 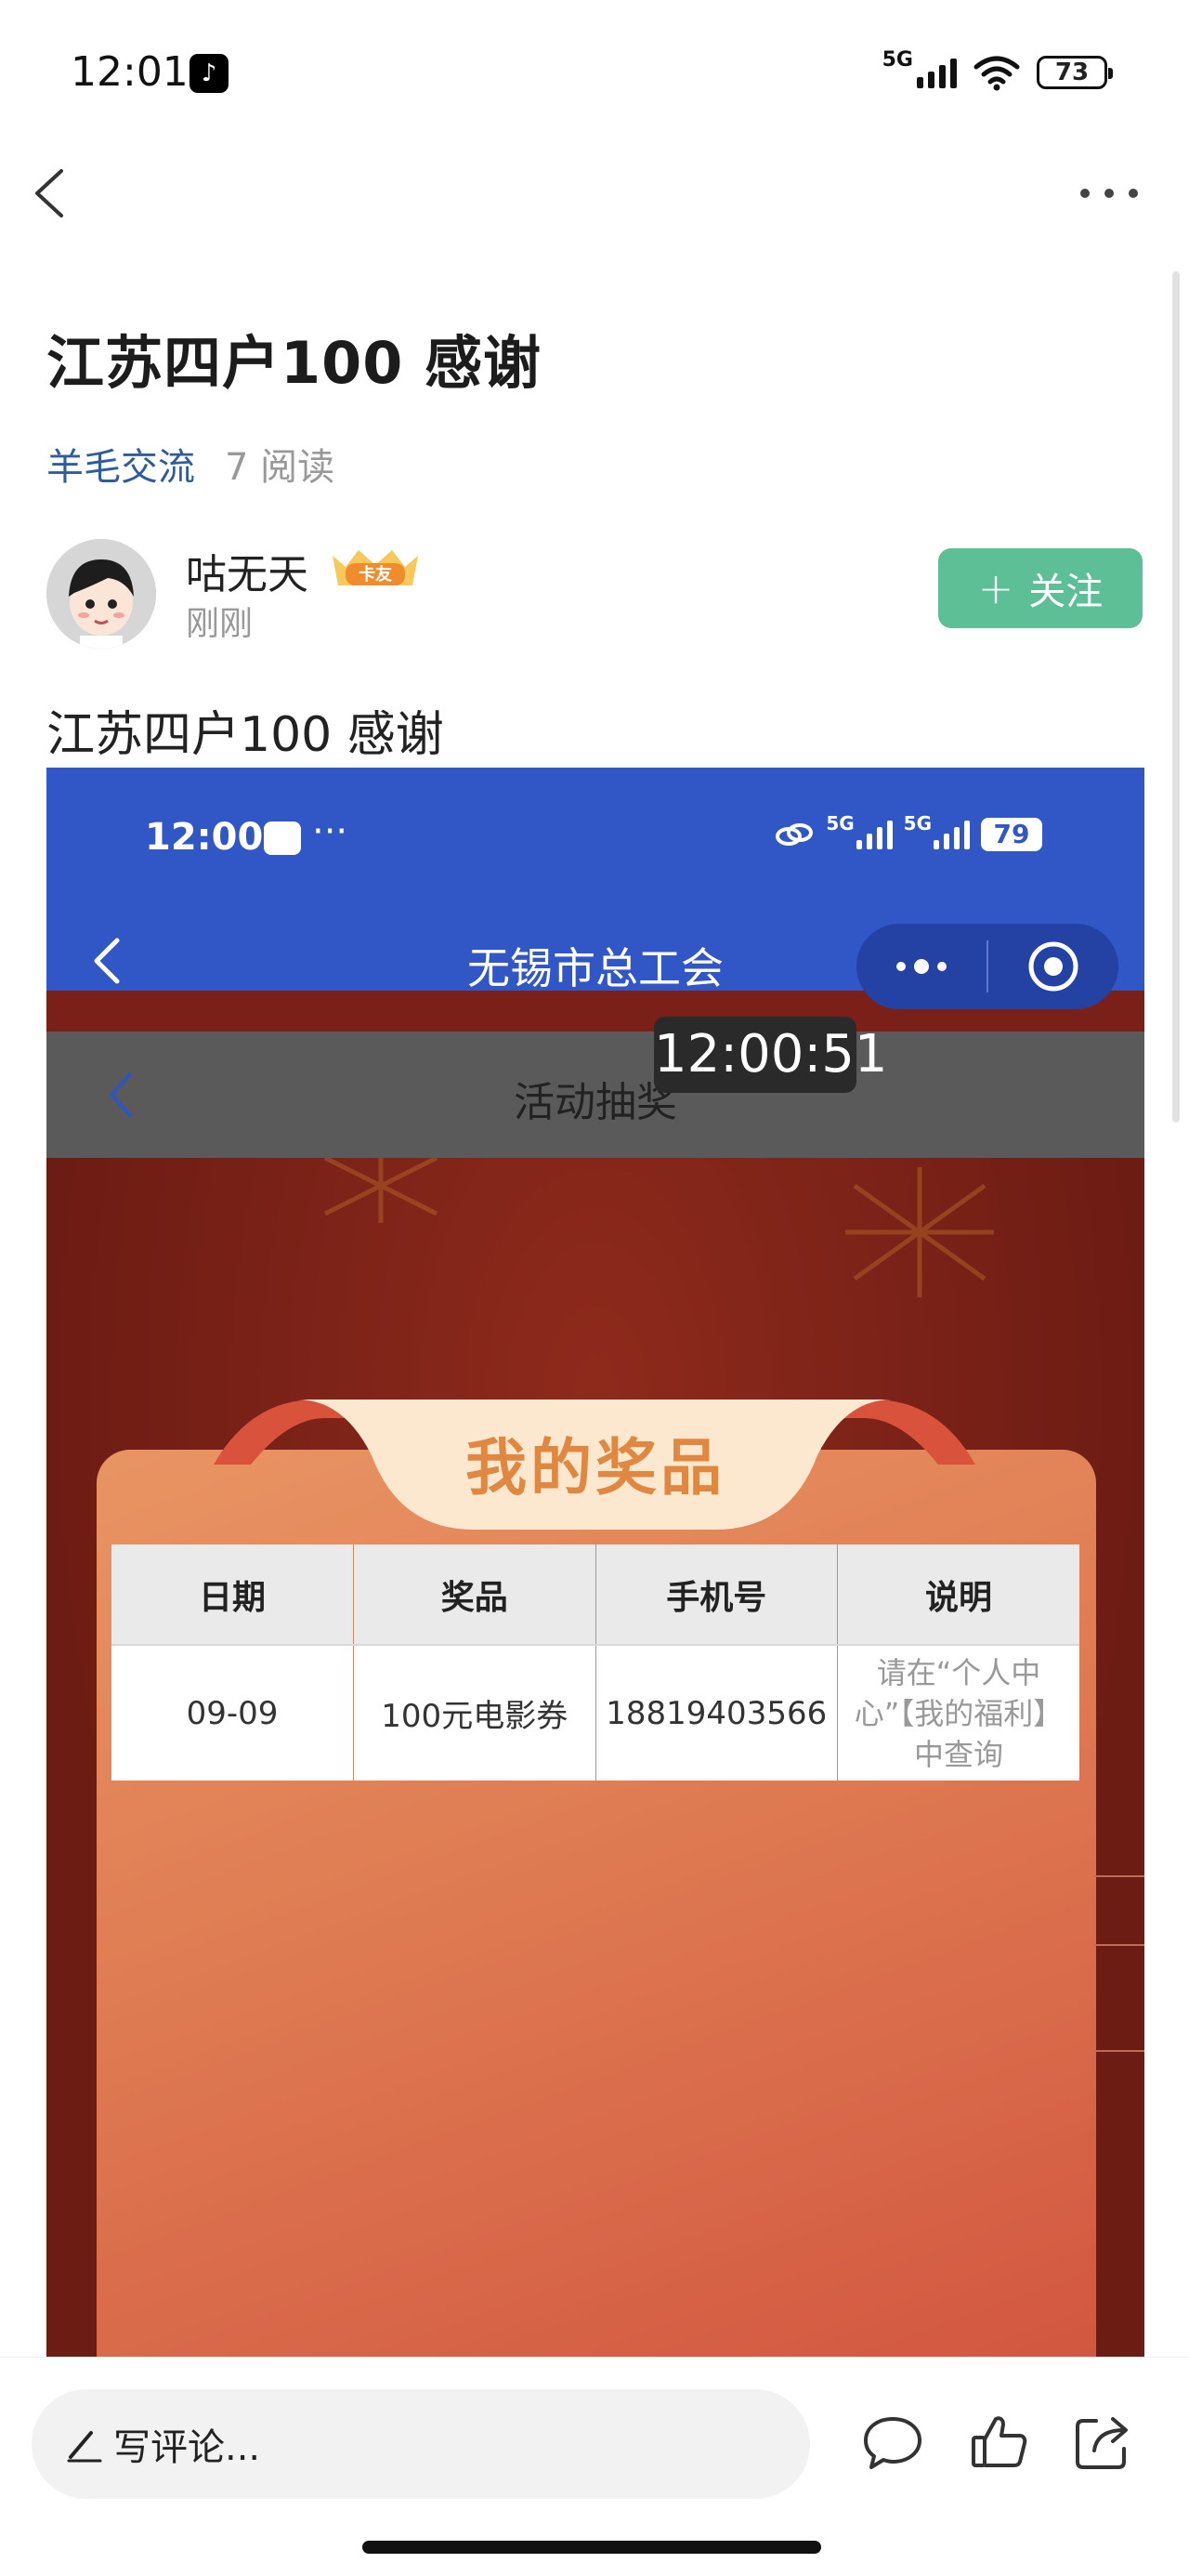 I want to click on table-header-phone: 手机号, so click(x=716, y=1595).